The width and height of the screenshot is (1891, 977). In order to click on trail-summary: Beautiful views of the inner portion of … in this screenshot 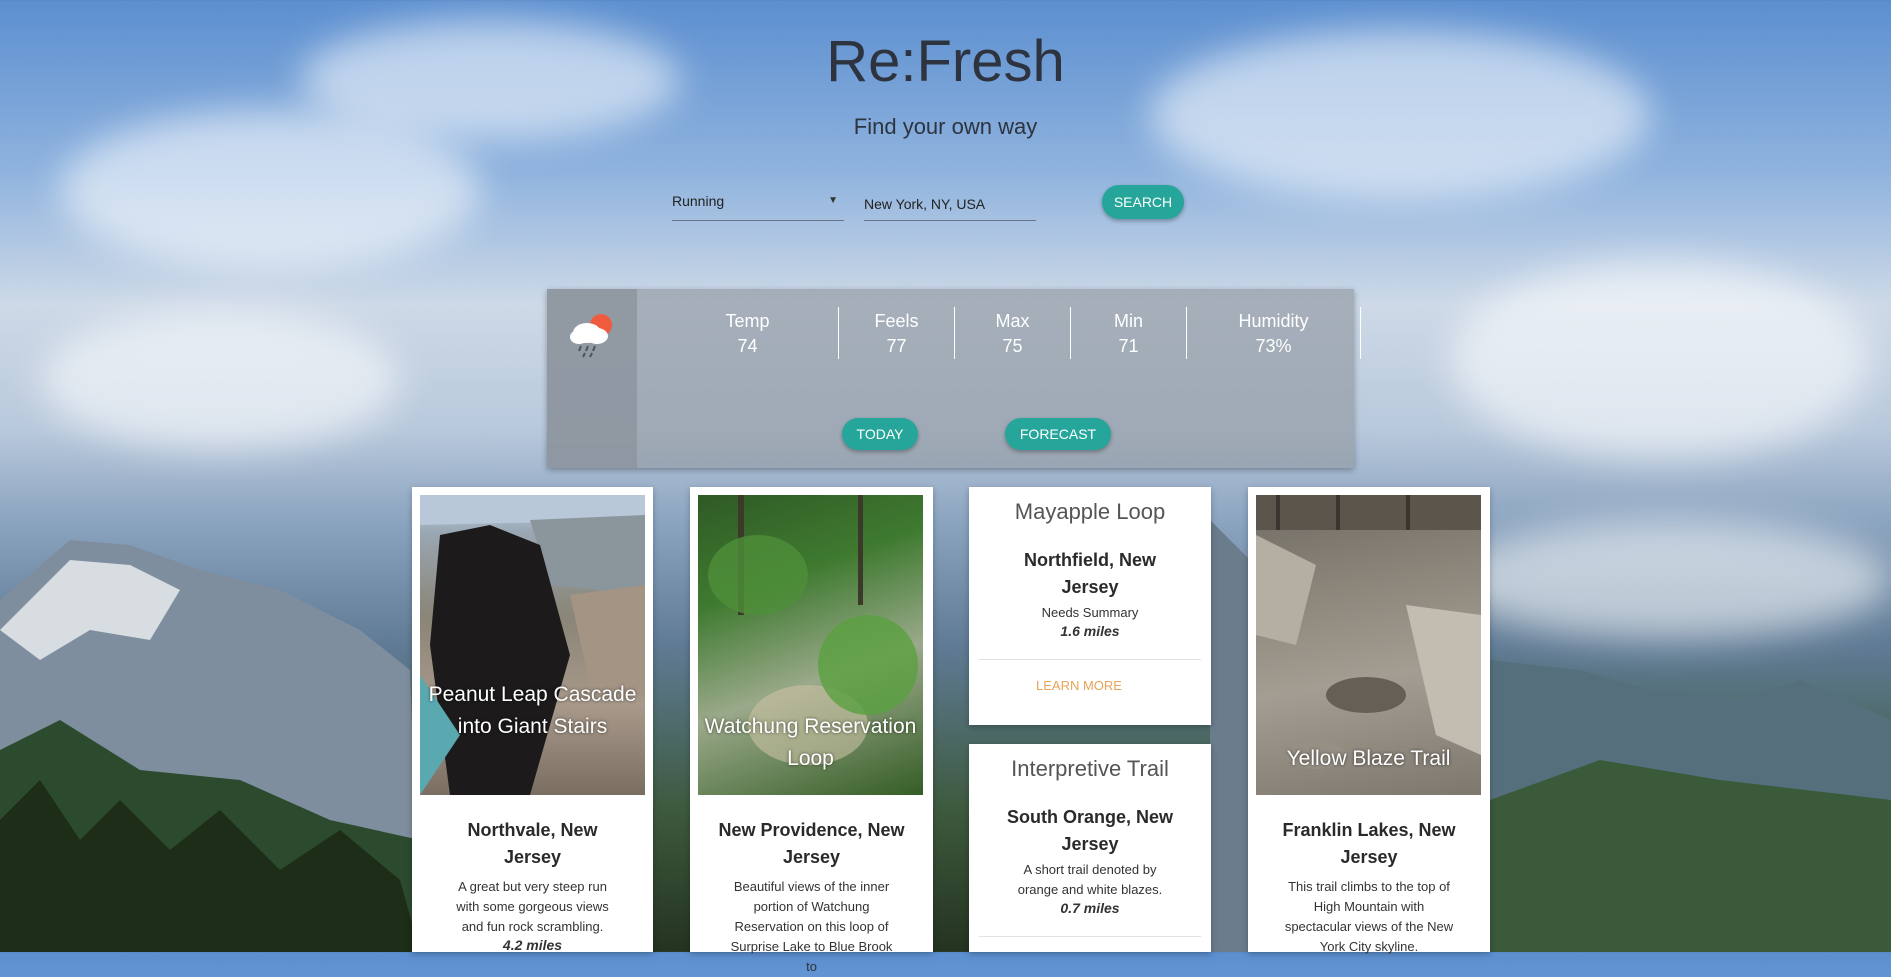, I will do `click(811, 926)`.